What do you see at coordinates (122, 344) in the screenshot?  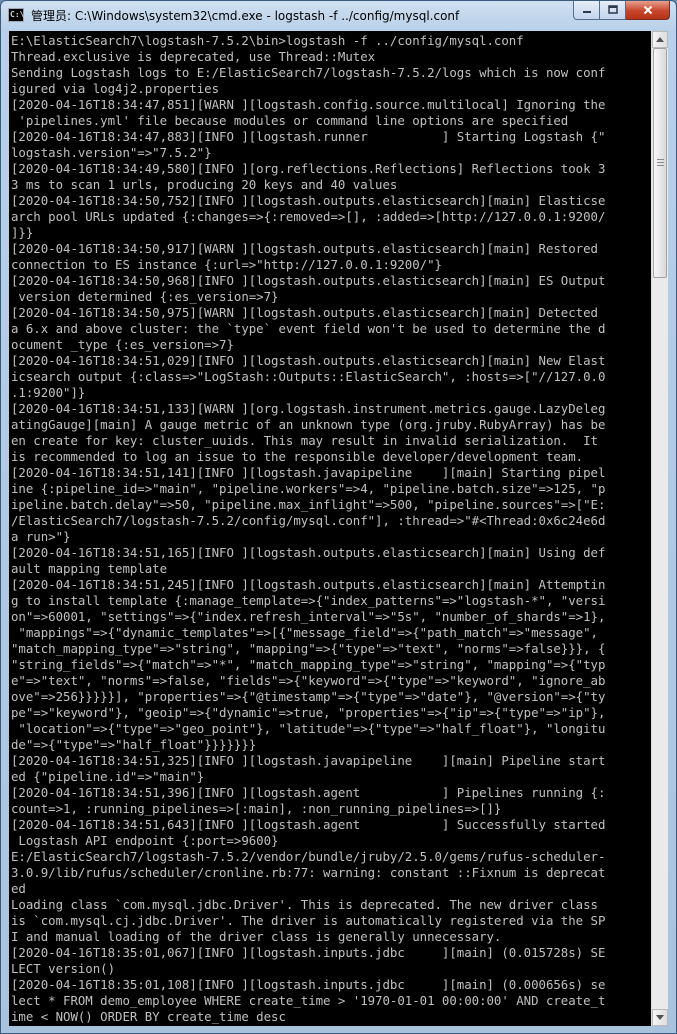 I see `console-line: ocument _type {:es_version=>7}` at bounding box center [122, 344].